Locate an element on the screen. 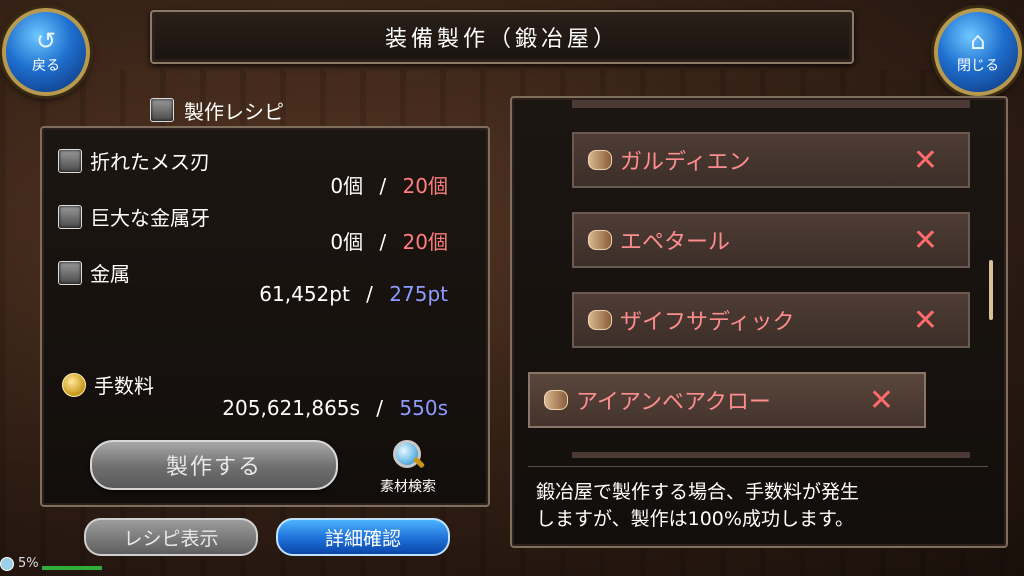 This screenshot has height=576, width=1024. recipe-view-button: レシピ表示 is located at coordinates (171, 537).